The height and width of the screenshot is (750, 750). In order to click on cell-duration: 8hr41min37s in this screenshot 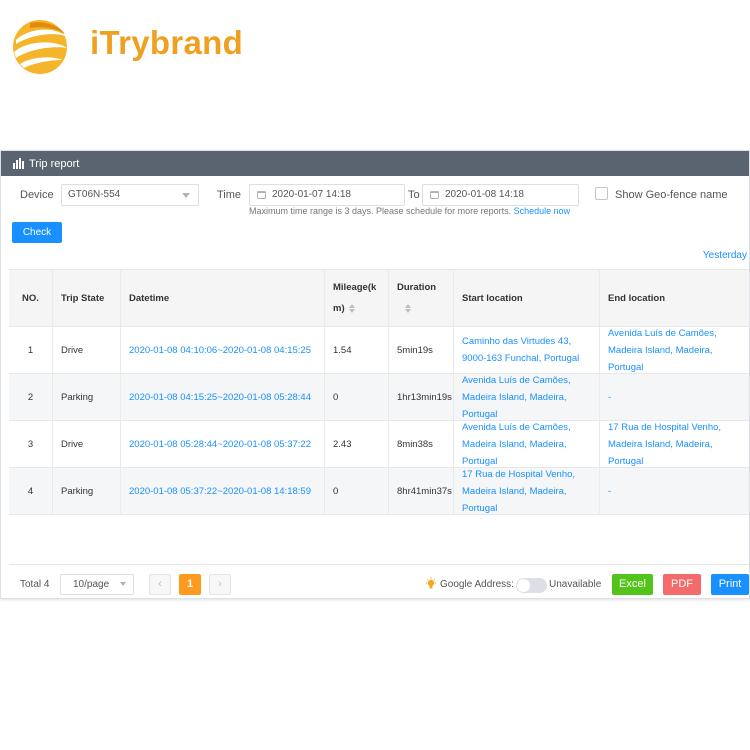, I will do `click(421, 491)`.